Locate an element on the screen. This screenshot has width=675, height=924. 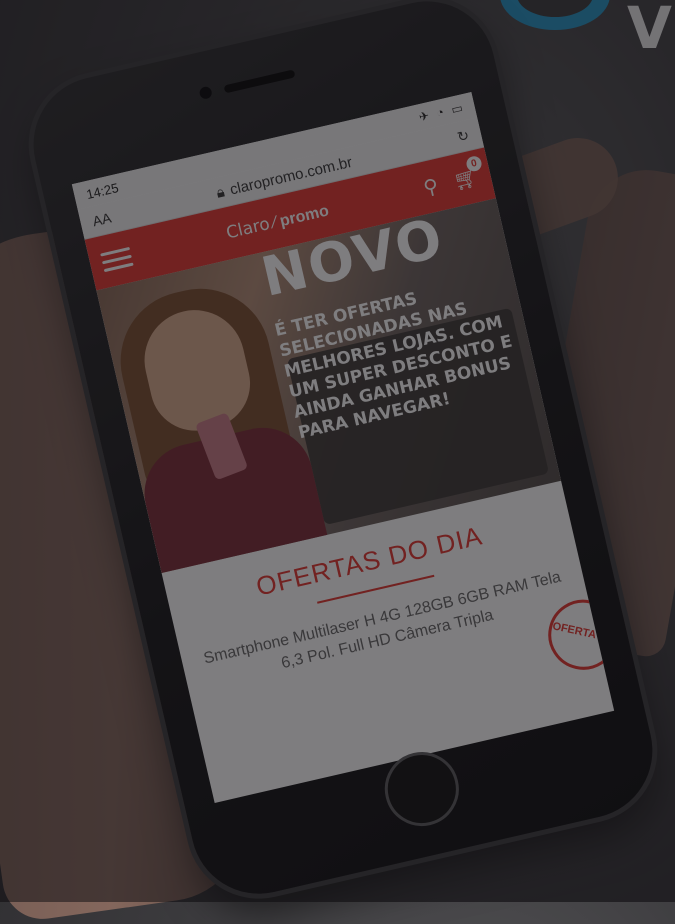
corner-brand-logo: V is located at coordinates (586, 30).